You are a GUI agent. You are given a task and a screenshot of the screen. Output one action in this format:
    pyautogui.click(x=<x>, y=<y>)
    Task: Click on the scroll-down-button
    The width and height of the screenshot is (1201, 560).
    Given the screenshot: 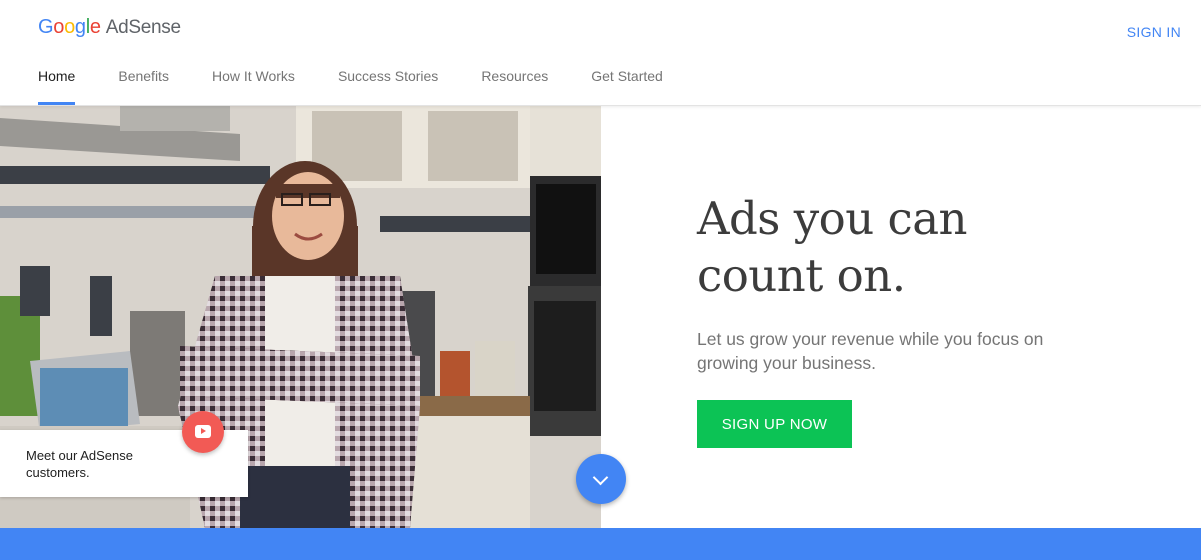 What is the action you would take?
    pyautogui.click(x=601, y=479)
    